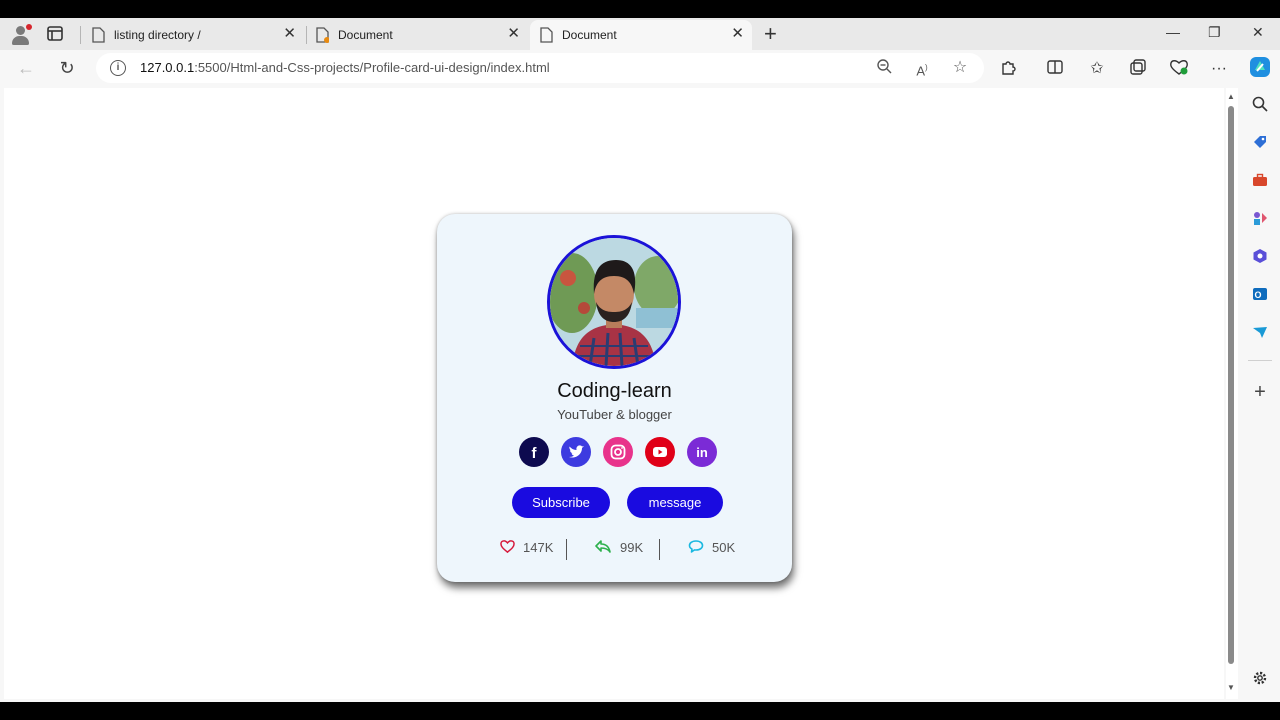 The width and height of the screenshot is (1280, 720). I want to click on restore-icon: ❐, so click(1214, 32).